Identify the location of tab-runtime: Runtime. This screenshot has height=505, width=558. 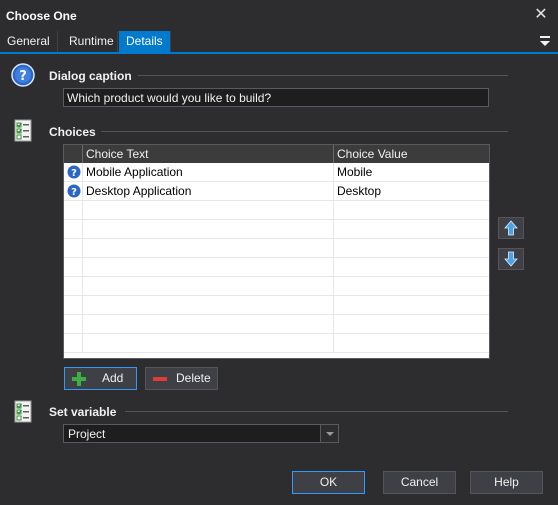
(90, 41).